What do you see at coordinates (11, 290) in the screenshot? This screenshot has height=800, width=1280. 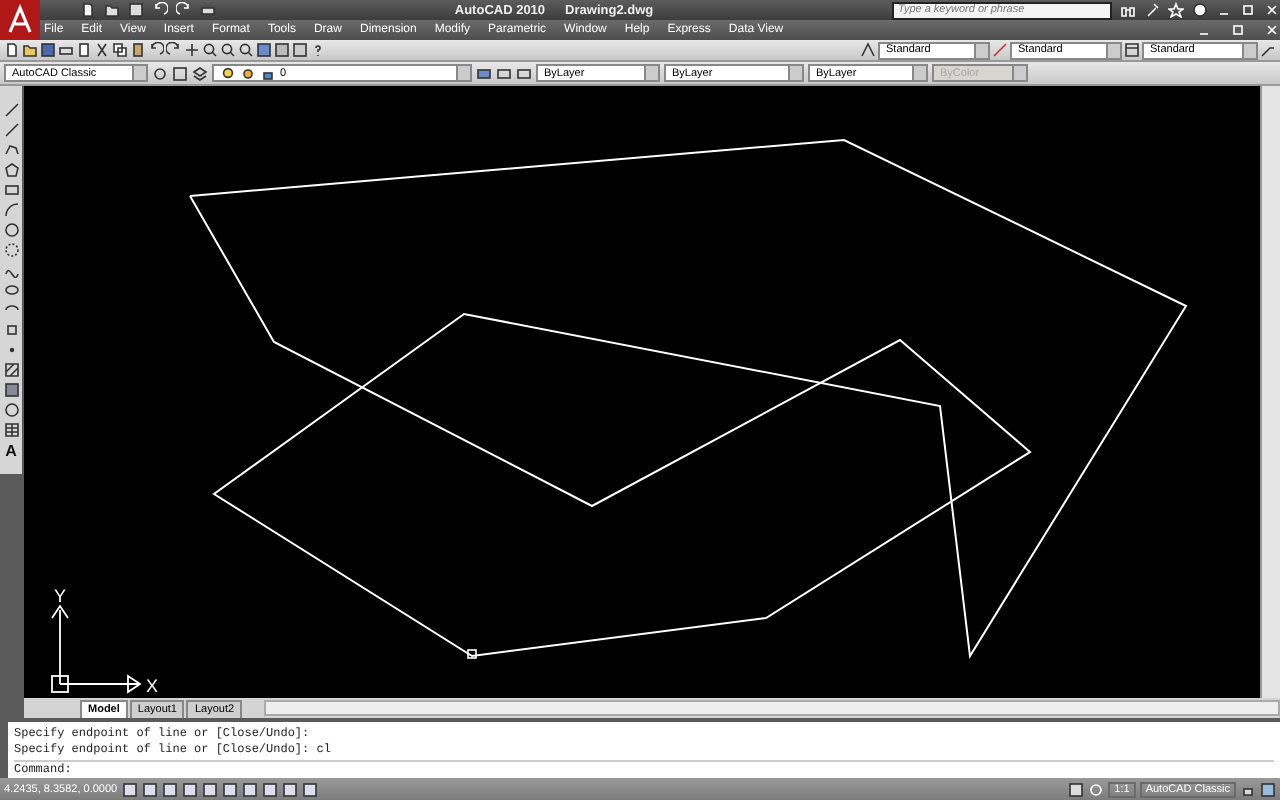 I see `ellipse-icon` at bounding box center [11, 290].